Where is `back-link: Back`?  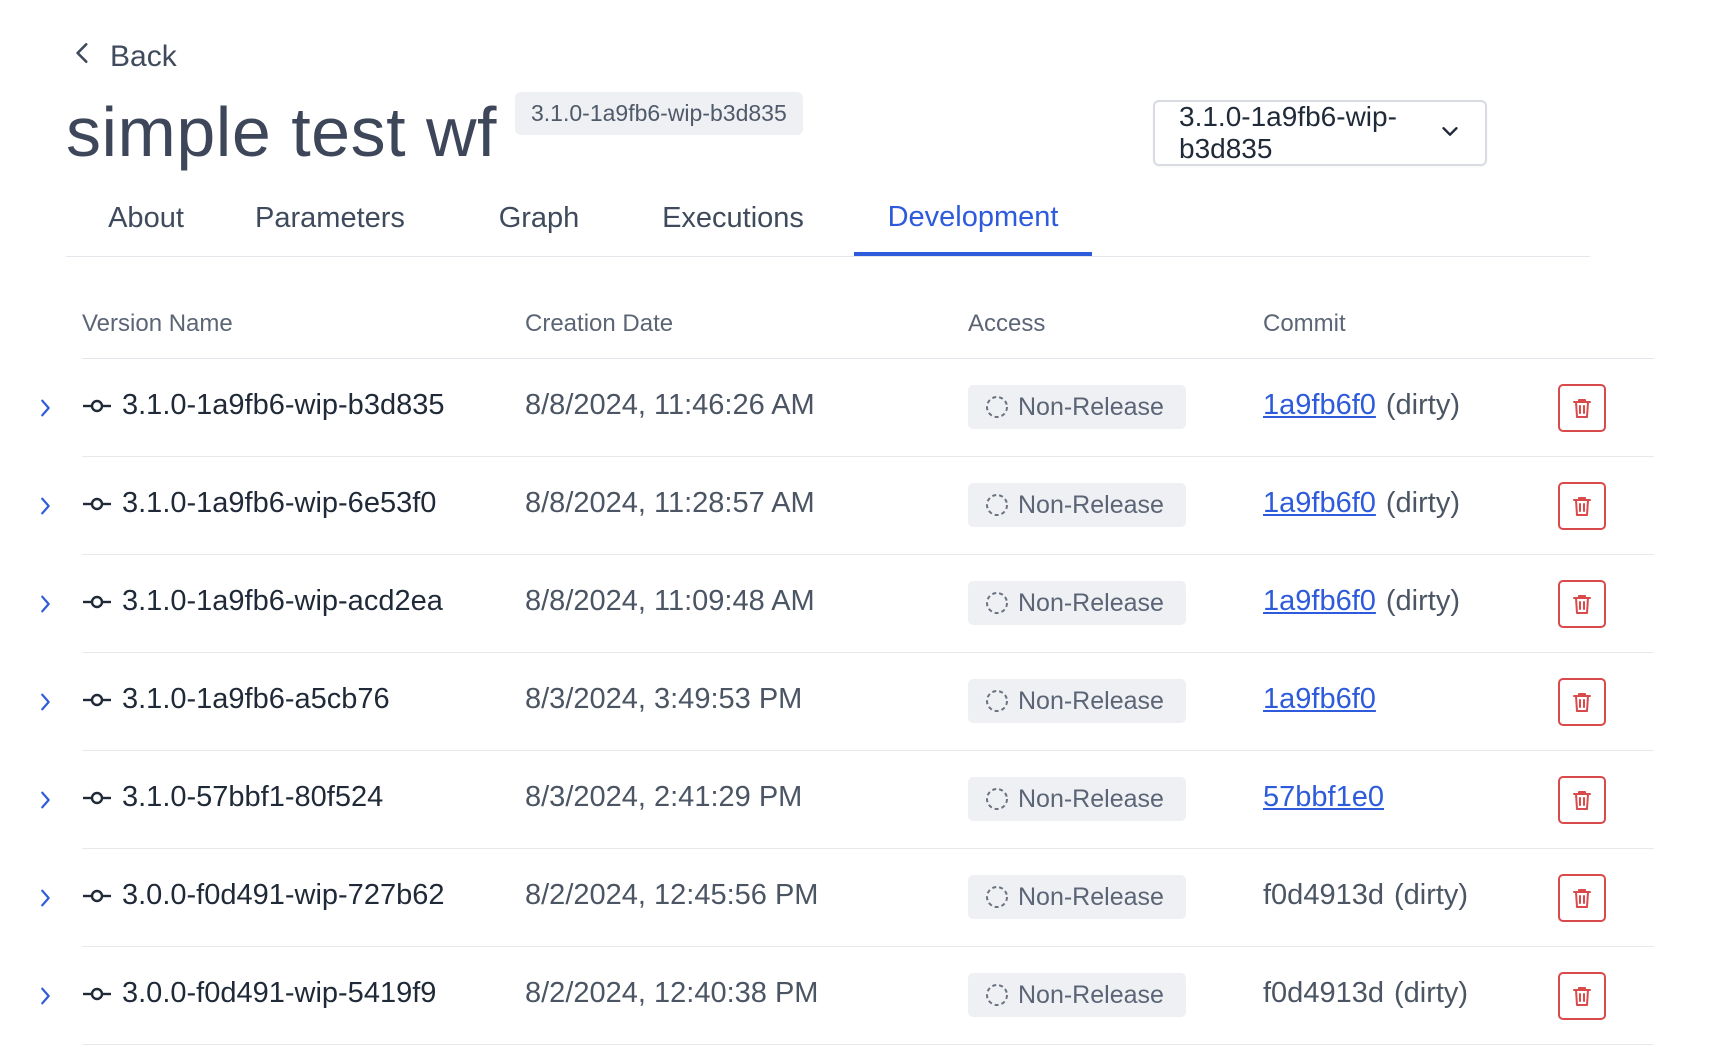 back-link: Back is located at coordinates (123, 57).